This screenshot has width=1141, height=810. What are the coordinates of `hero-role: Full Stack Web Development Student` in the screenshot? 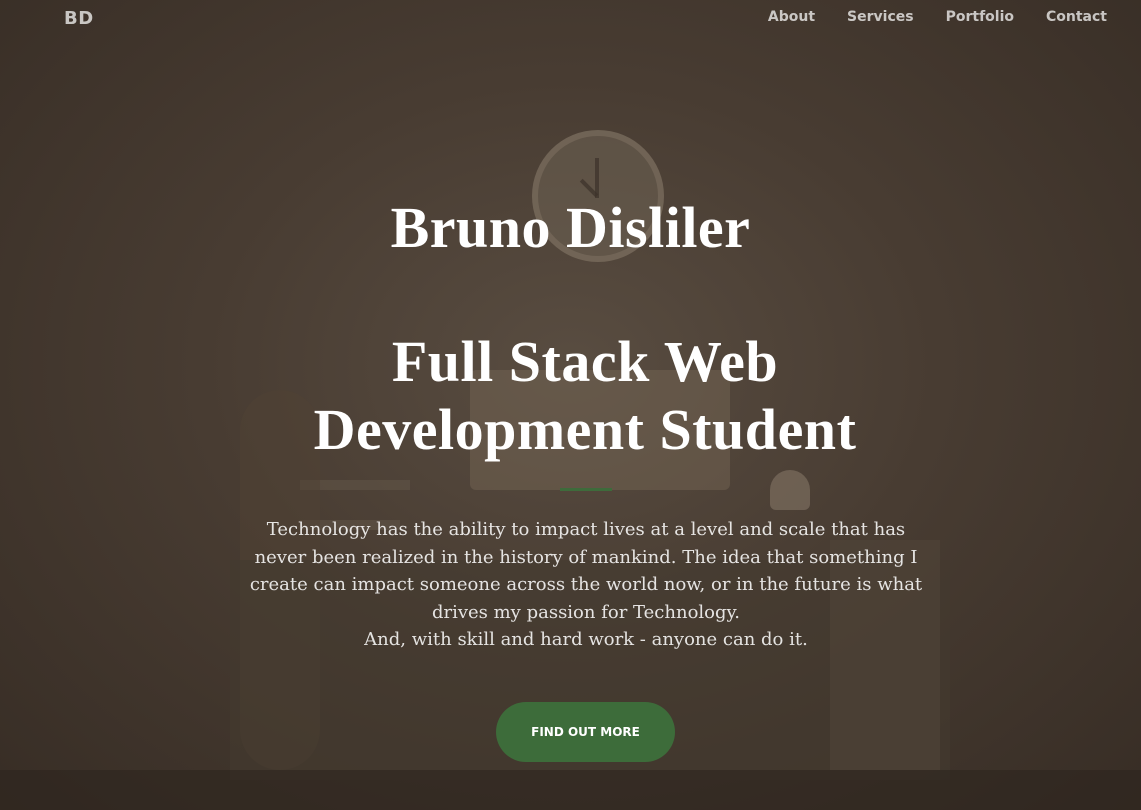 It's located at (585, 395).